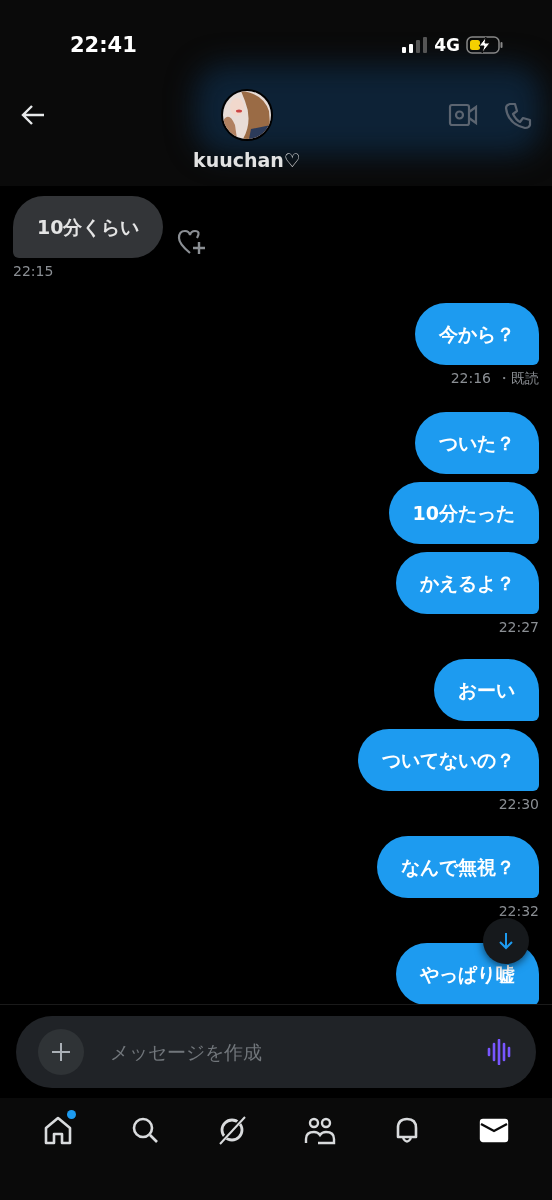 Image resolution: width=552 pixels, height=1200 pixels. What do you see at coordinates (447, 45) in the screenshot?
I see `network-label: 4G` at bounding box center [447, 45].